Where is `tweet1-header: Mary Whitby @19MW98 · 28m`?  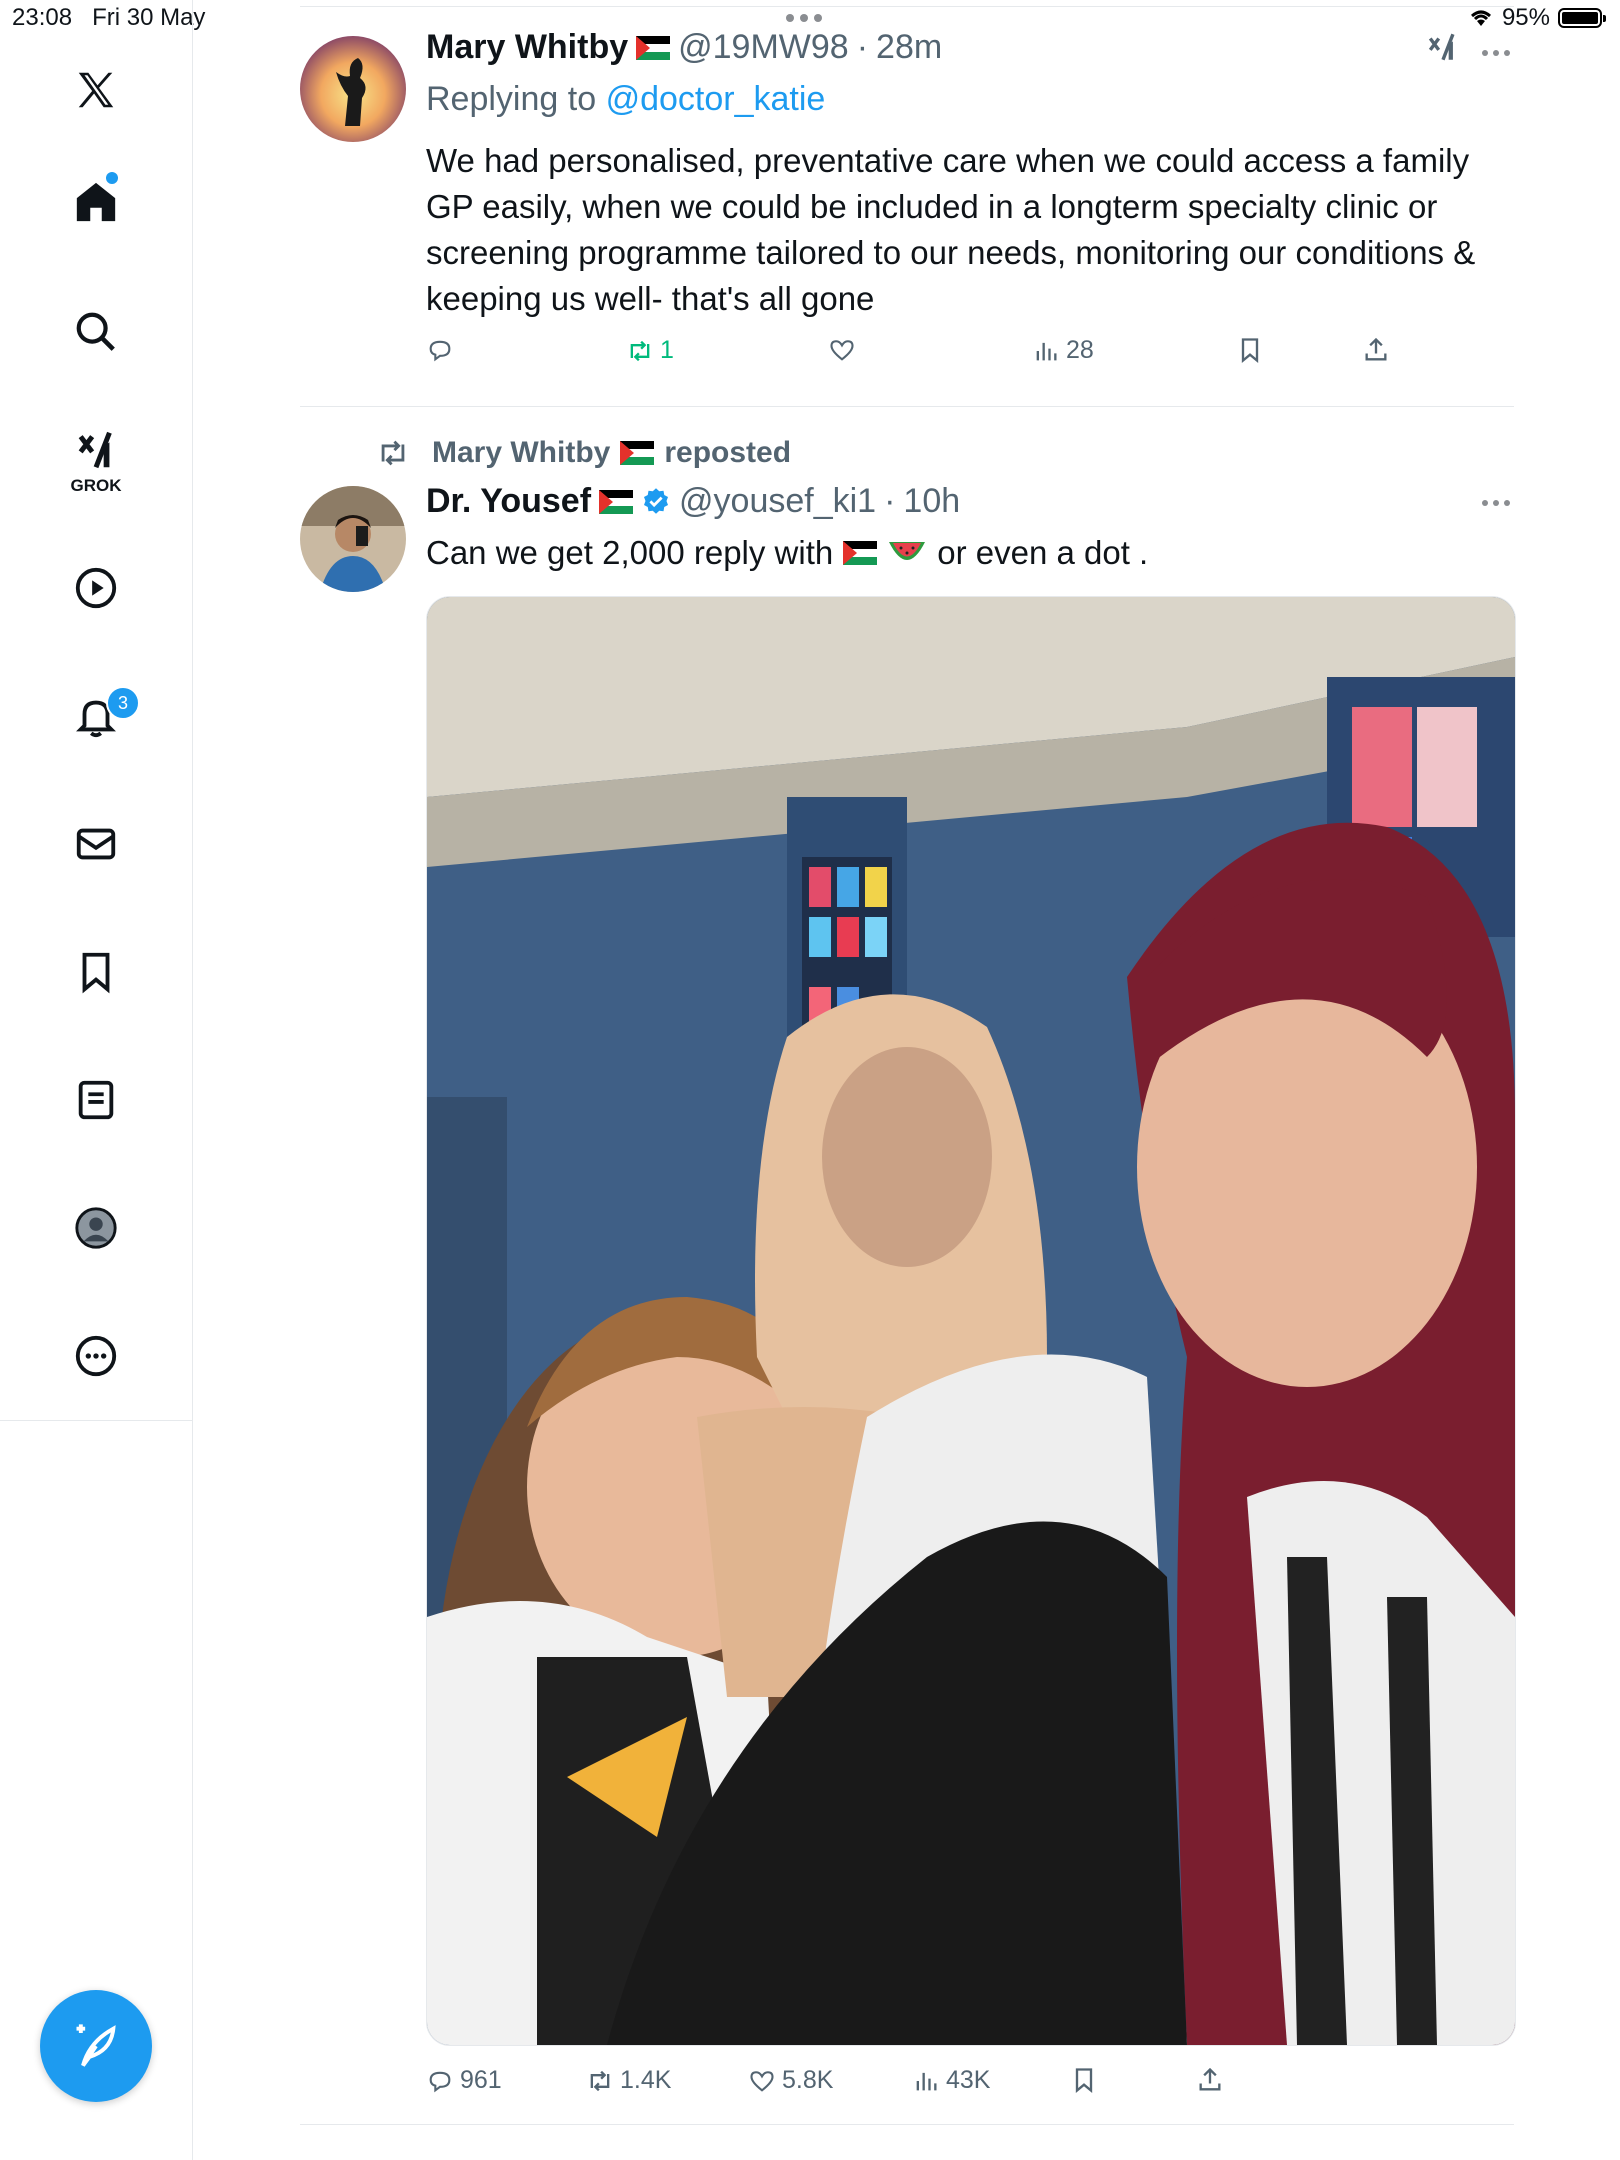
tweet1-header: Mary Whitby @19MW98 · 28m is located at coordinates (684, 47).